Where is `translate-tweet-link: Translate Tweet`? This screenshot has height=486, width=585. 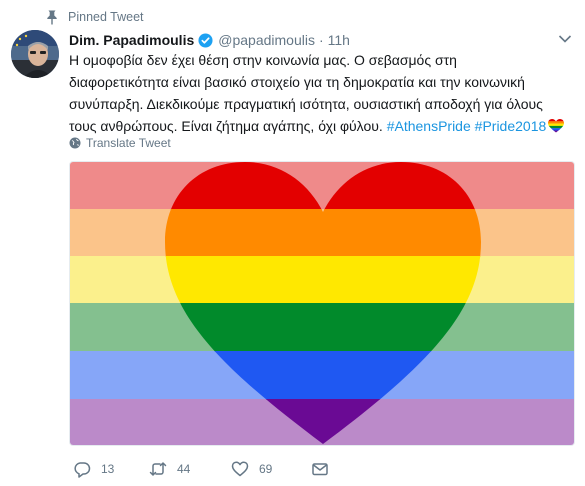 translate-tweet-link: Translate Tweet is located at coordinates (120, 143).